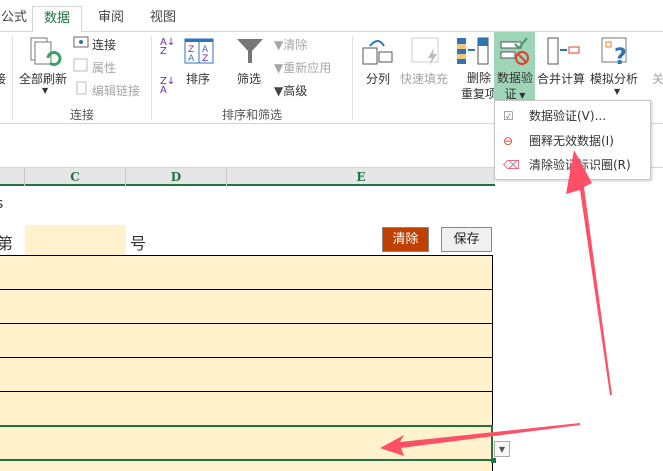 This screenshot has width=663, height=471. Describe the element at coordinates (138, 243) in the screenshot. I see `label-hao: 号` at that location.